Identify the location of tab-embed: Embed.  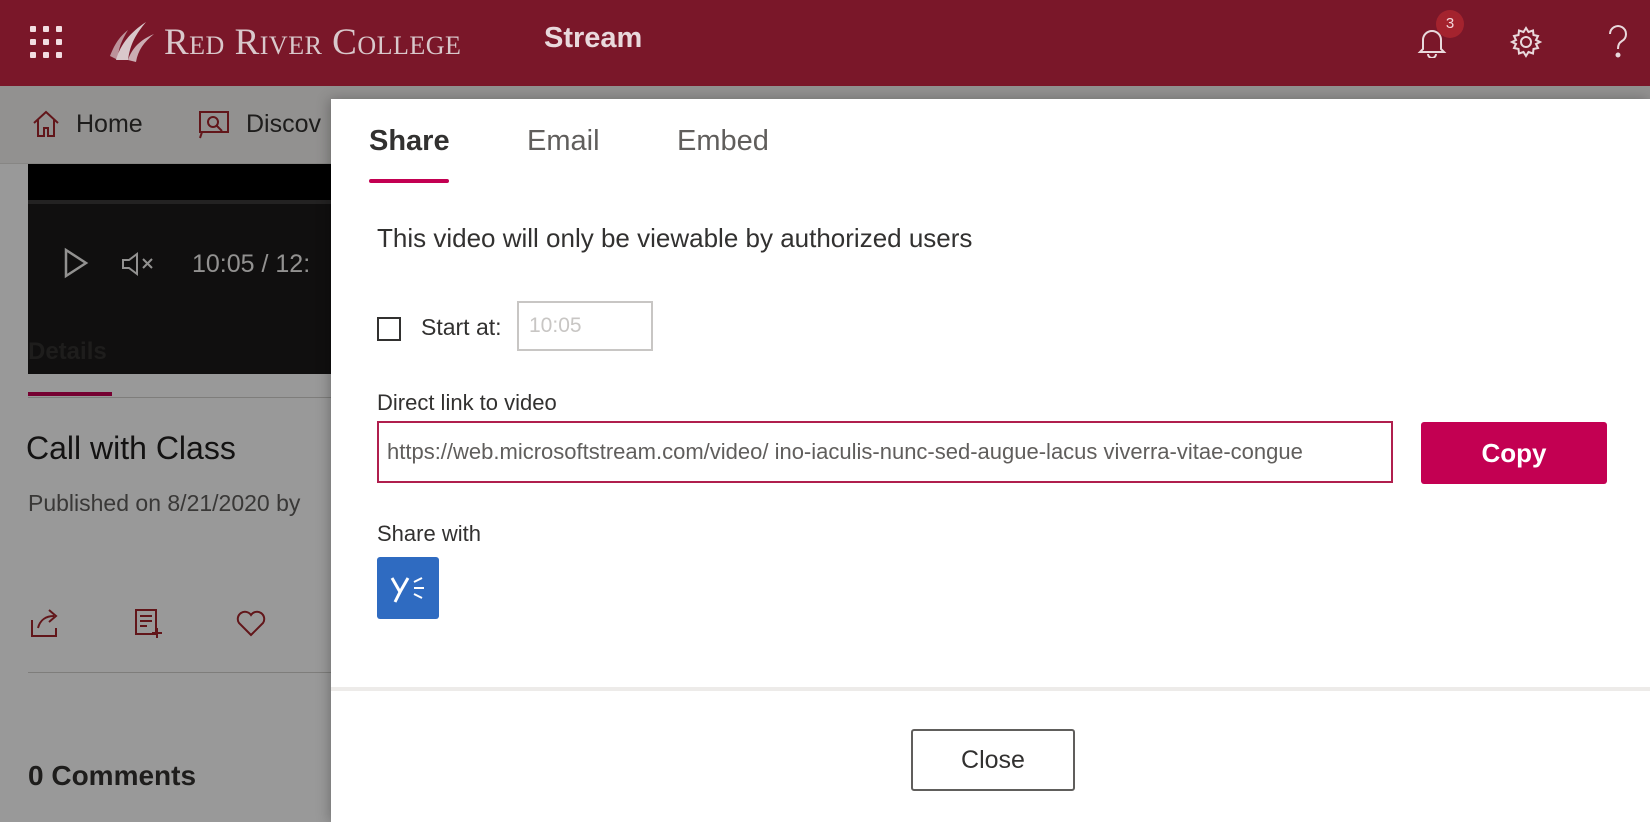
(723, 141).